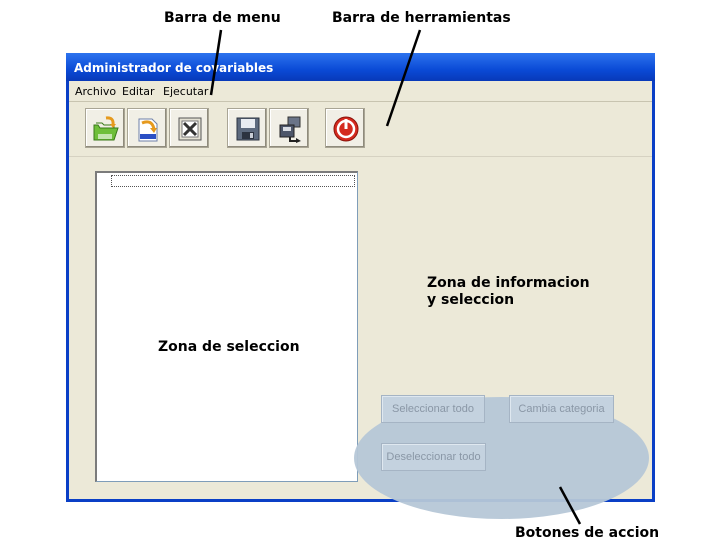 This screenshot has width=722, height=556. I want to click on menu-ejecutar: Ejecutar, so click(185, 91).